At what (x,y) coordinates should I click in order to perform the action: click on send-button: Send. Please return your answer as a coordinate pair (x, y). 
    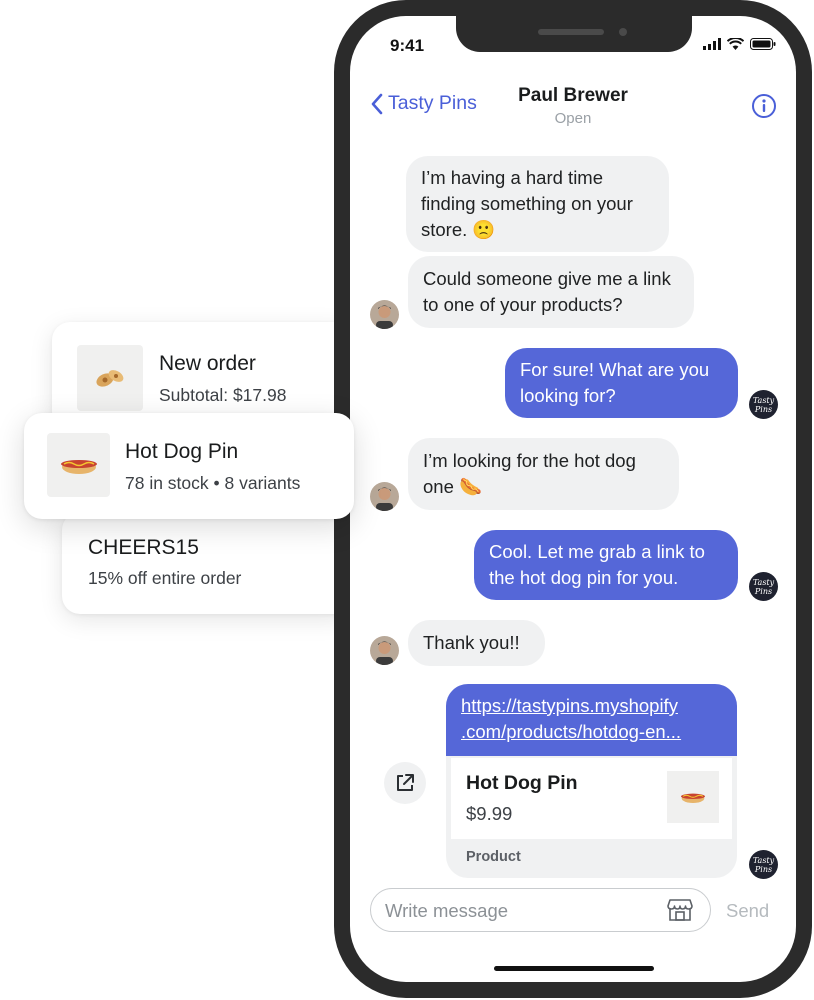
    Looking at the image, I should click on (747, 911).